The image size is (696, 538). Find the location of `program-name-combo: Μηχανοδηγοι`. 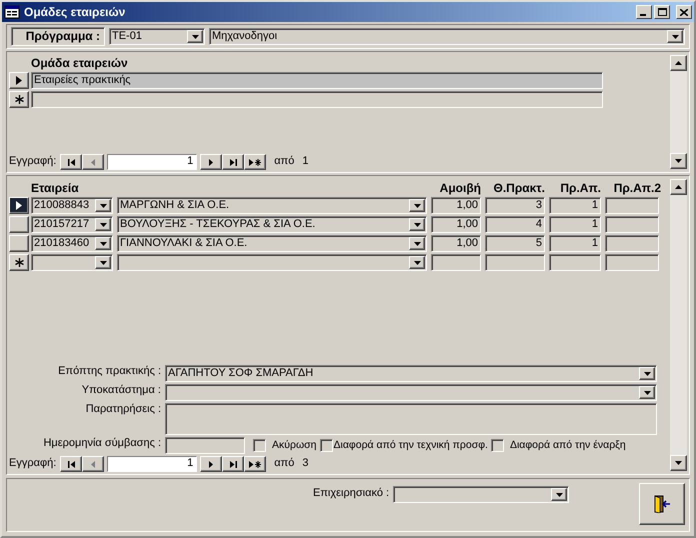

program-name-combo: Μηχανοδηγοι is located at coordinates (447, 36).